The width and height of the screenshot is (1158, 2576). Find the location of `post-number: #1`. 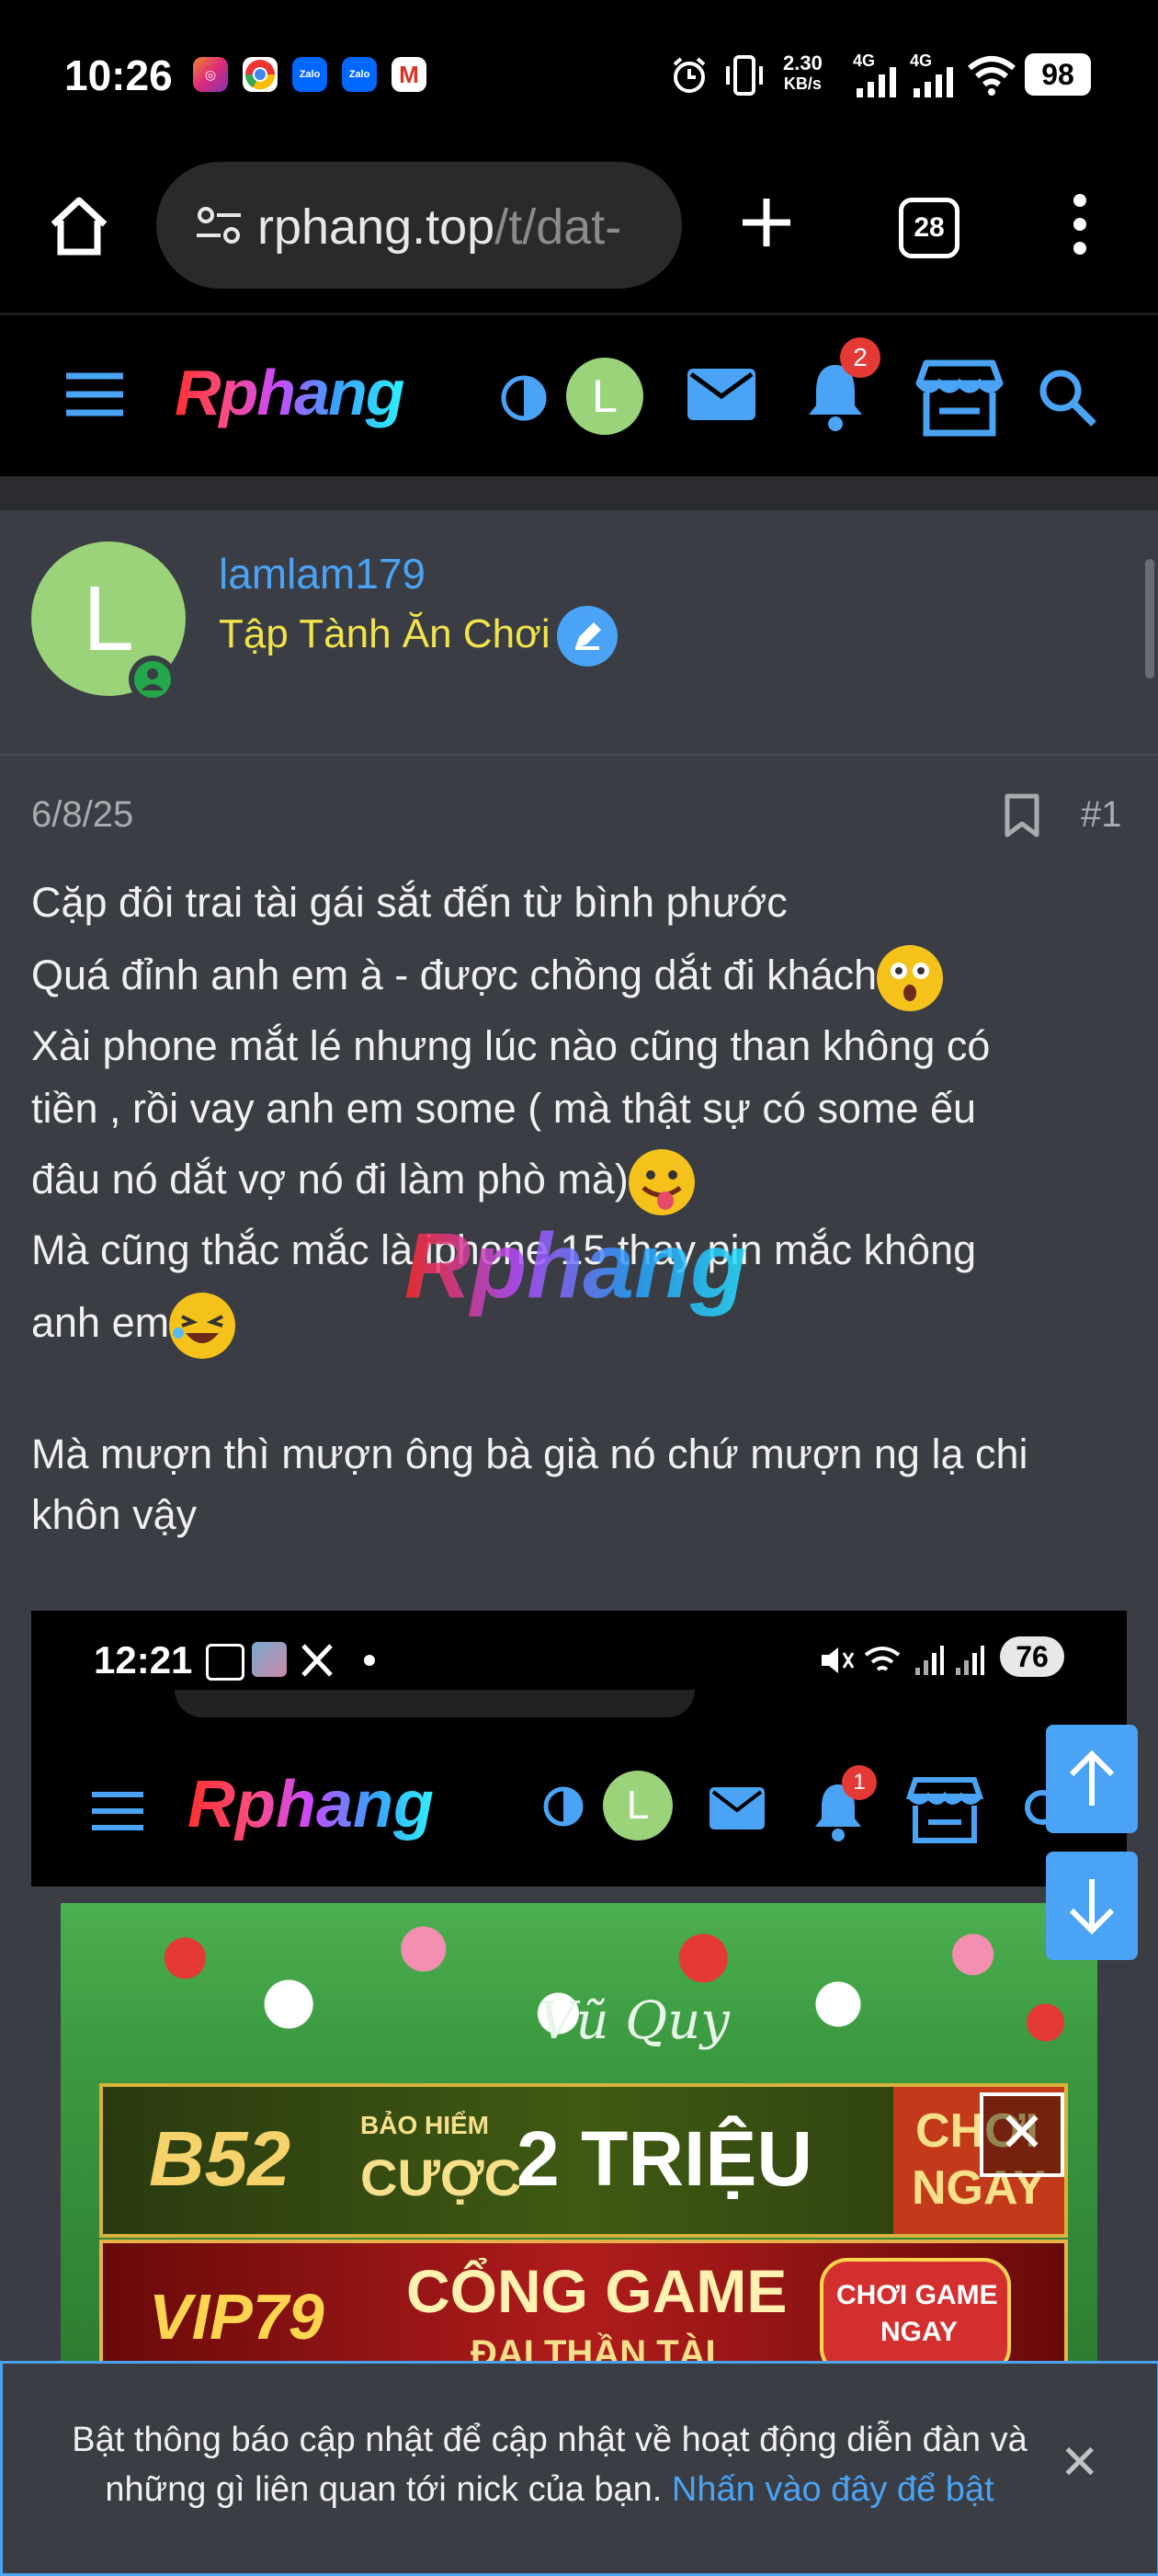

post-number: #1 is located at coordinates (1101, 815).